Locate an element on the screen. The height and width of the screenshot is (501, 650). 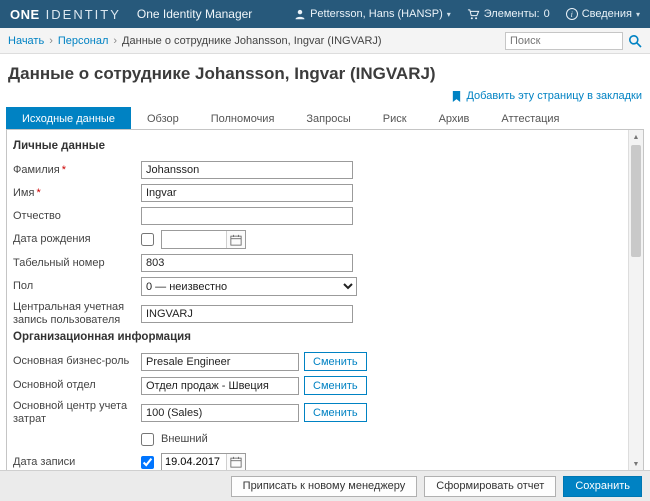
info-label: Сведения is located at coordinates (606, 14).